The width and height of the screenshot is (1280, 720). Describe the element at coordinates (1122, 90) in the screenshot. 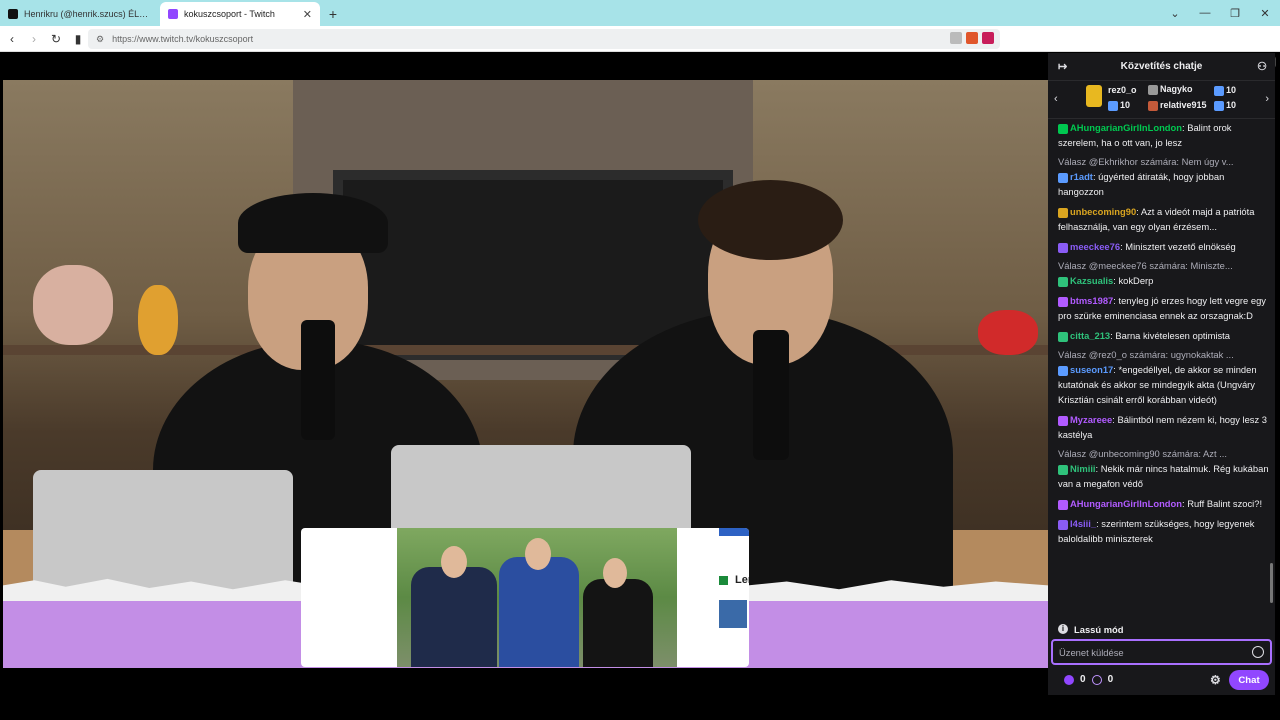

I see `leader-name: rez0_o` at that location.